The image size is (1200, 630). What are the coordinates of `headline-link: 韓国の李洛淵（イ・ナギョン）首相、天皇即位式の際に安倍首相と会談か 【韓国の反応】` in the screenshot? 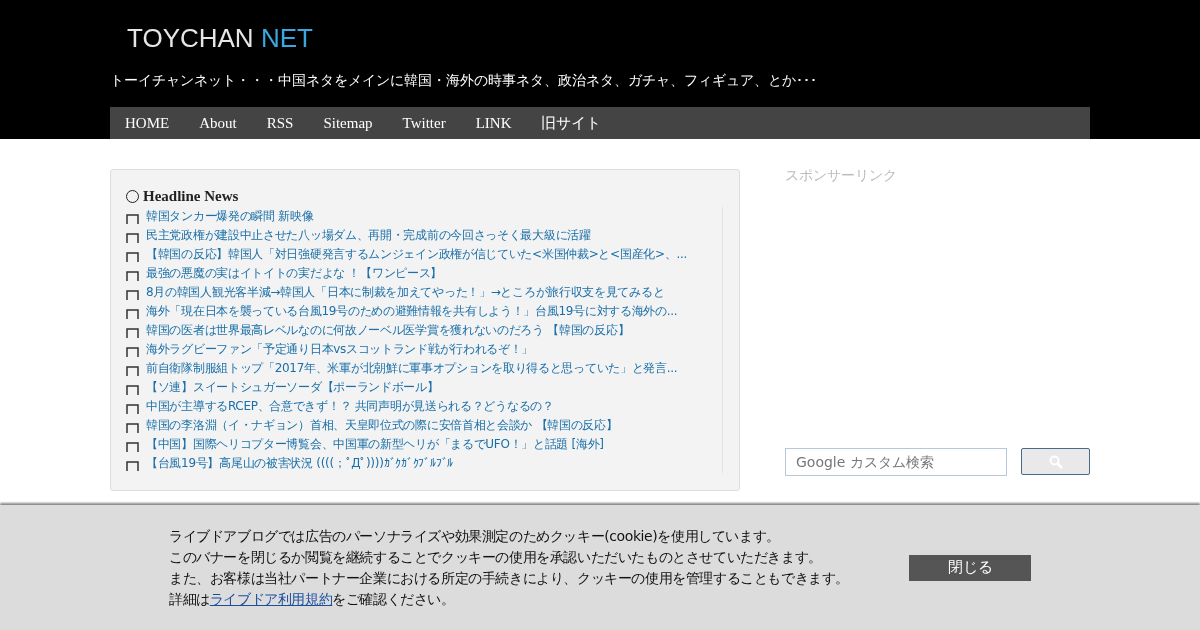 It's located at (382, 425).